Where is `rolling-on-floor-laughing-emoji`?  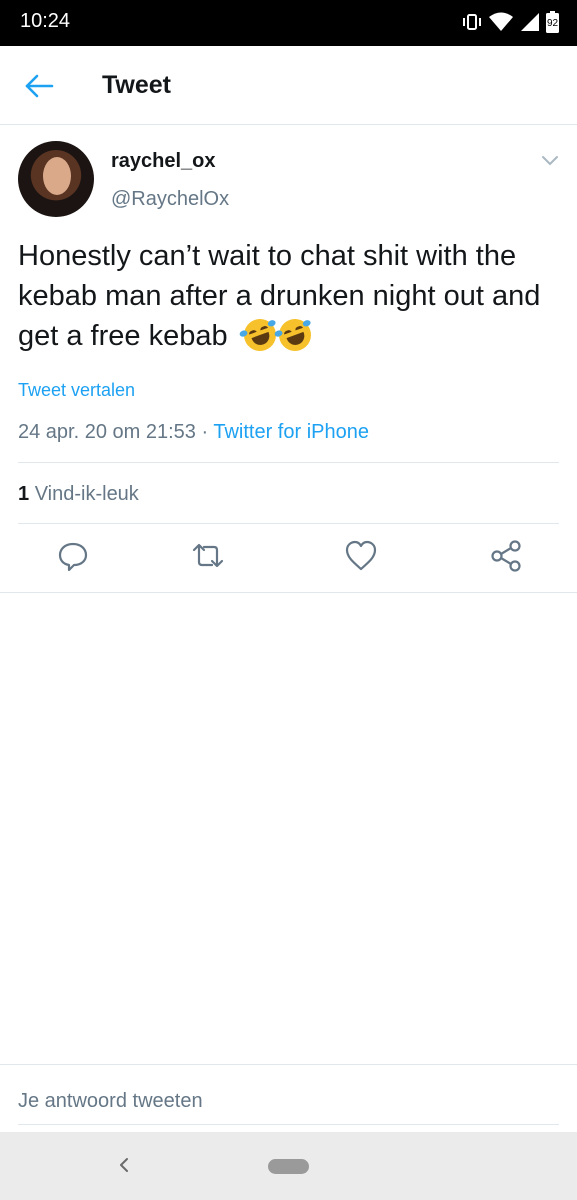 rolling-on-floor-laughing-emoji is located at coordinates (294, 335).